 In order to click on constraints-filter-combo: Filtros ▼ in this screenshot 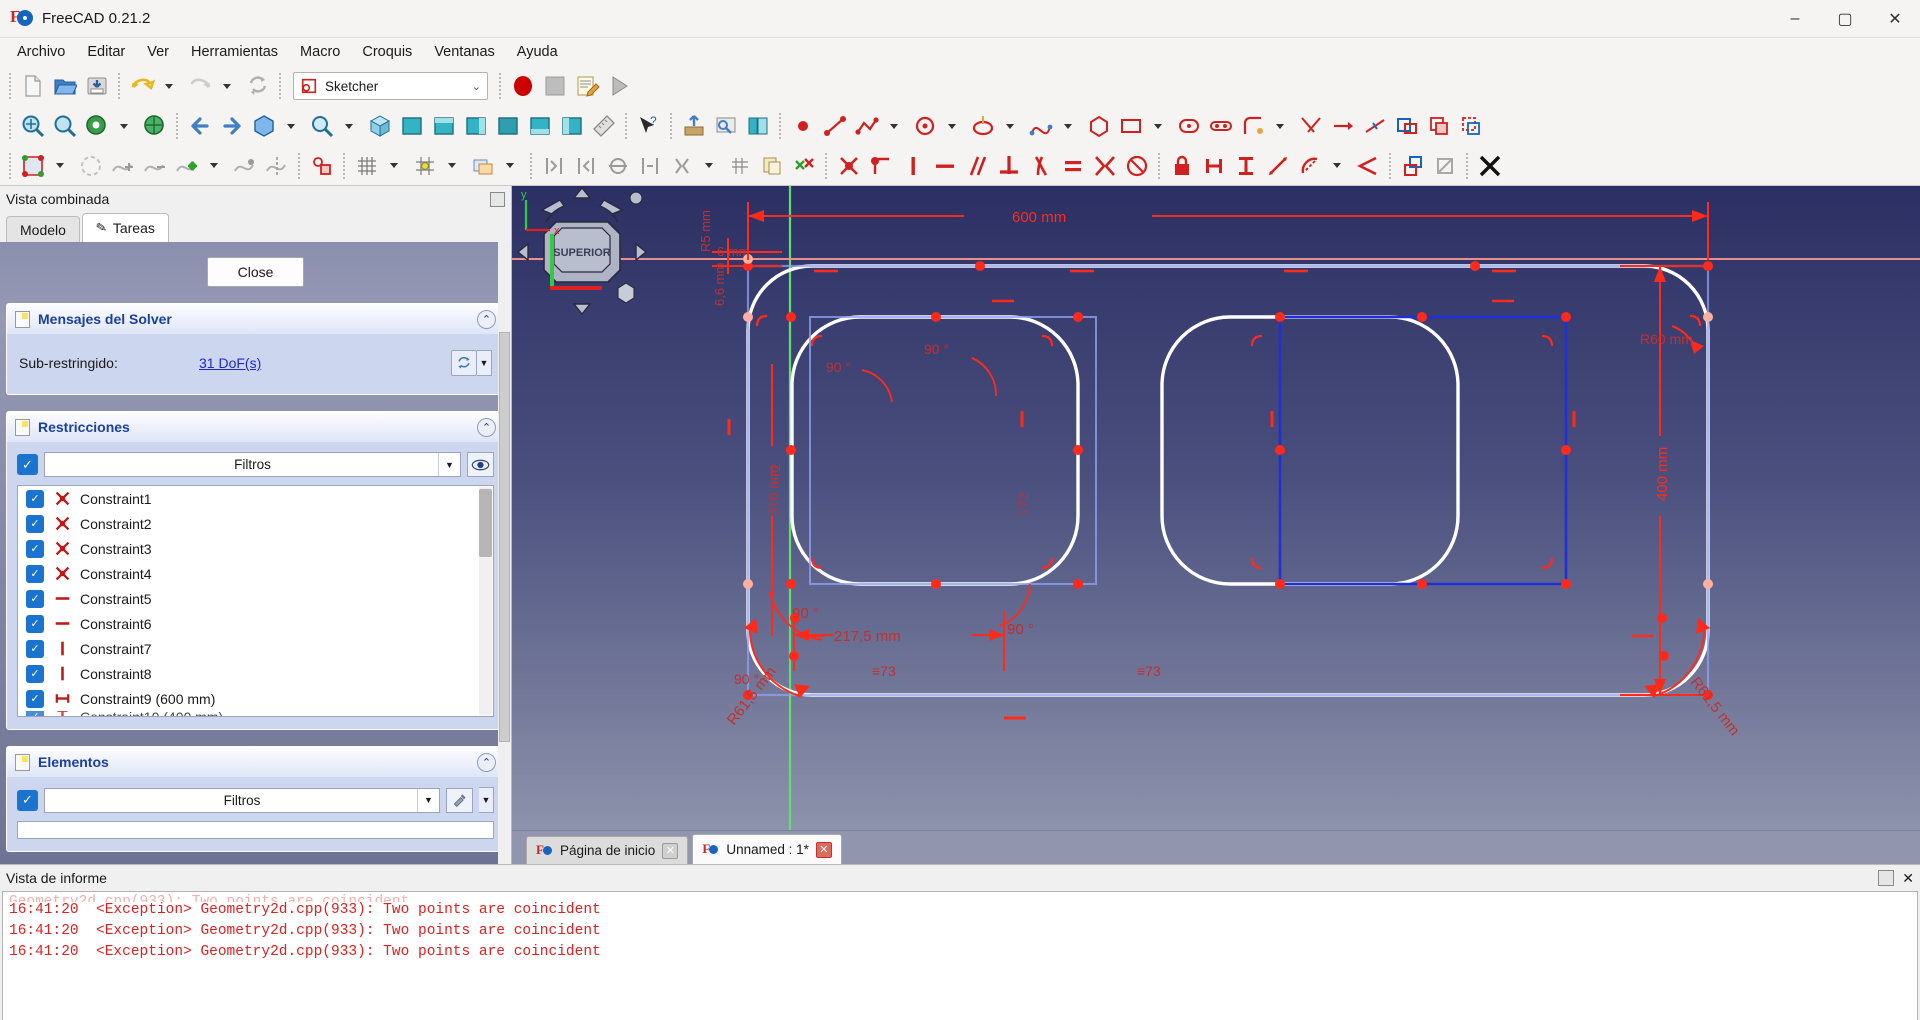, I will do `click(252, 464)`.